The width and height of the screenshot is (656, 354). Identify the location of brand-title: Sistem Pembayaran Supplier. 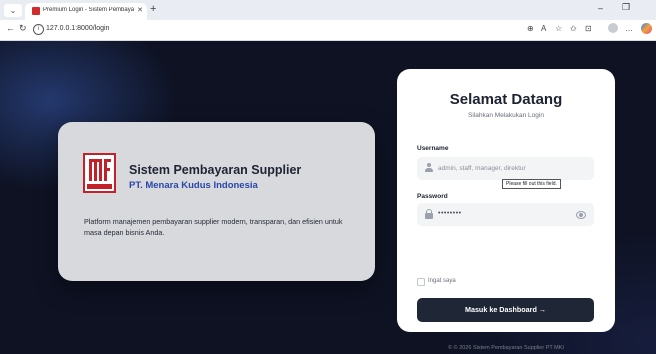
(215, 170).